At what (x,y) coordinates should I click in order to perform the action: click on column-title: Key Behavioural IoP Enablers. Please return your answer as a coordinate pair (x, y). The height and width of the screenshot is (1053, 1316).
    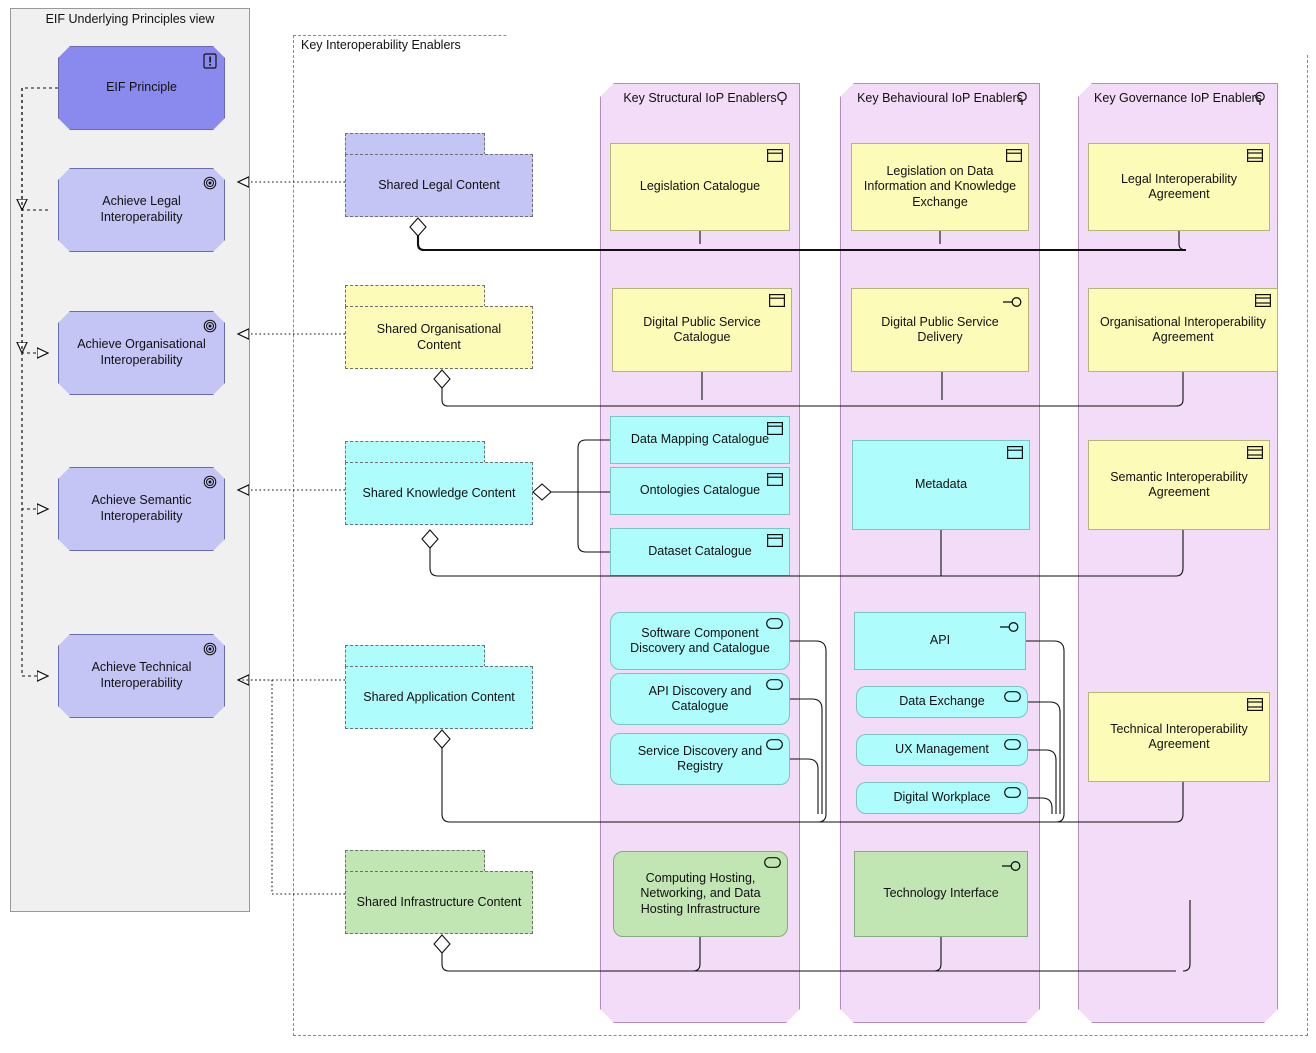
    Looking at the image, I should click on (940, 98).